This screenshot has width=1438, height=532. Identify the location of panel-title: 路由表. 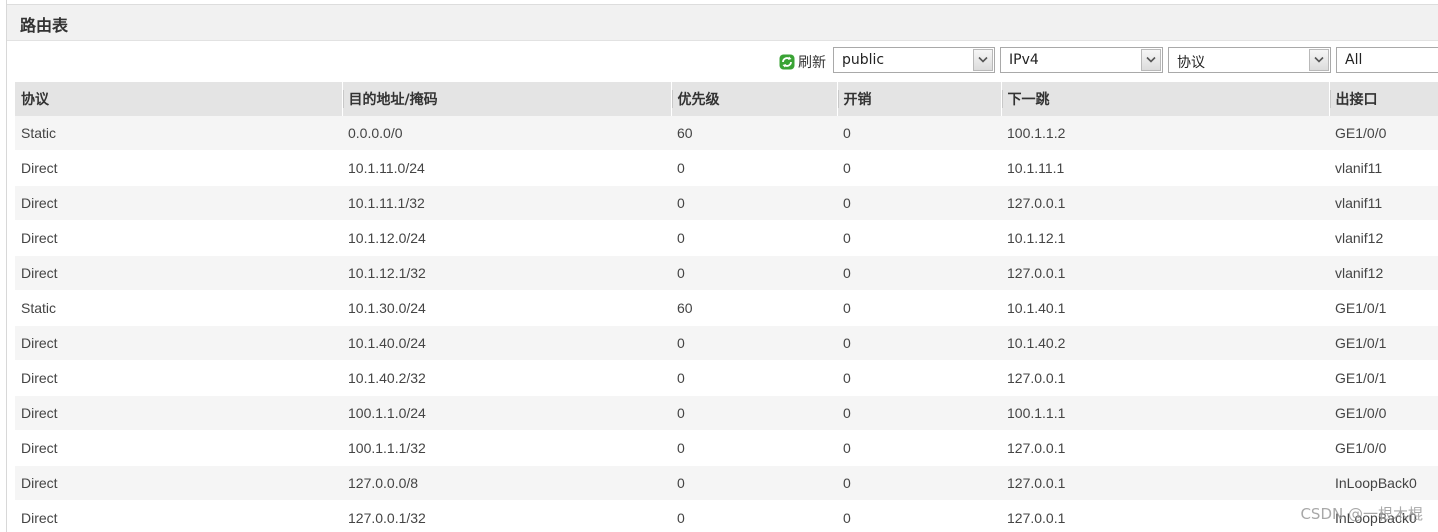
(44, 25).